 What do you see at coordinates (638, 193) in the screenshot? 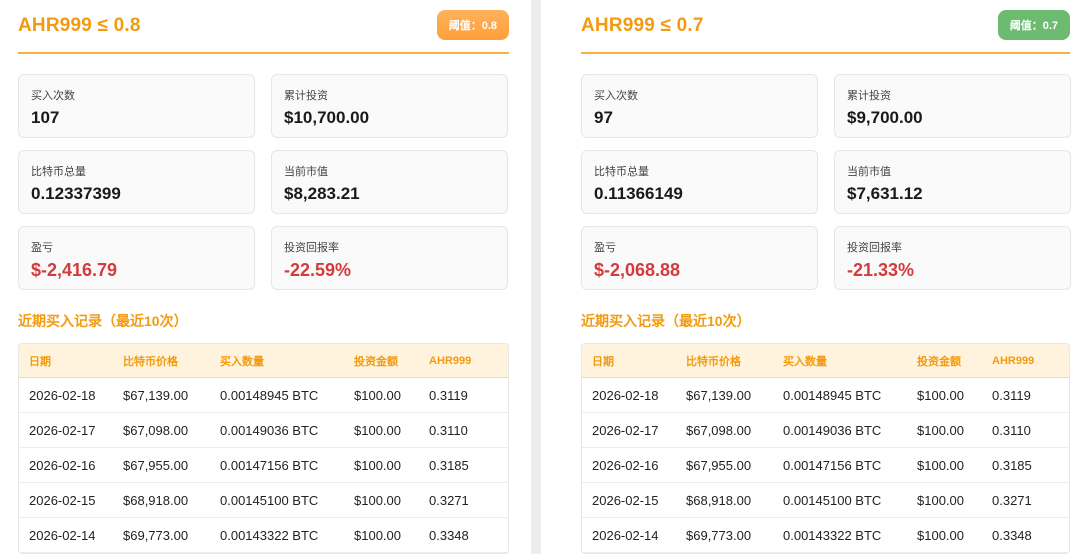
I see `stat-value: 0.11366149` at bounding box center [638, 193].